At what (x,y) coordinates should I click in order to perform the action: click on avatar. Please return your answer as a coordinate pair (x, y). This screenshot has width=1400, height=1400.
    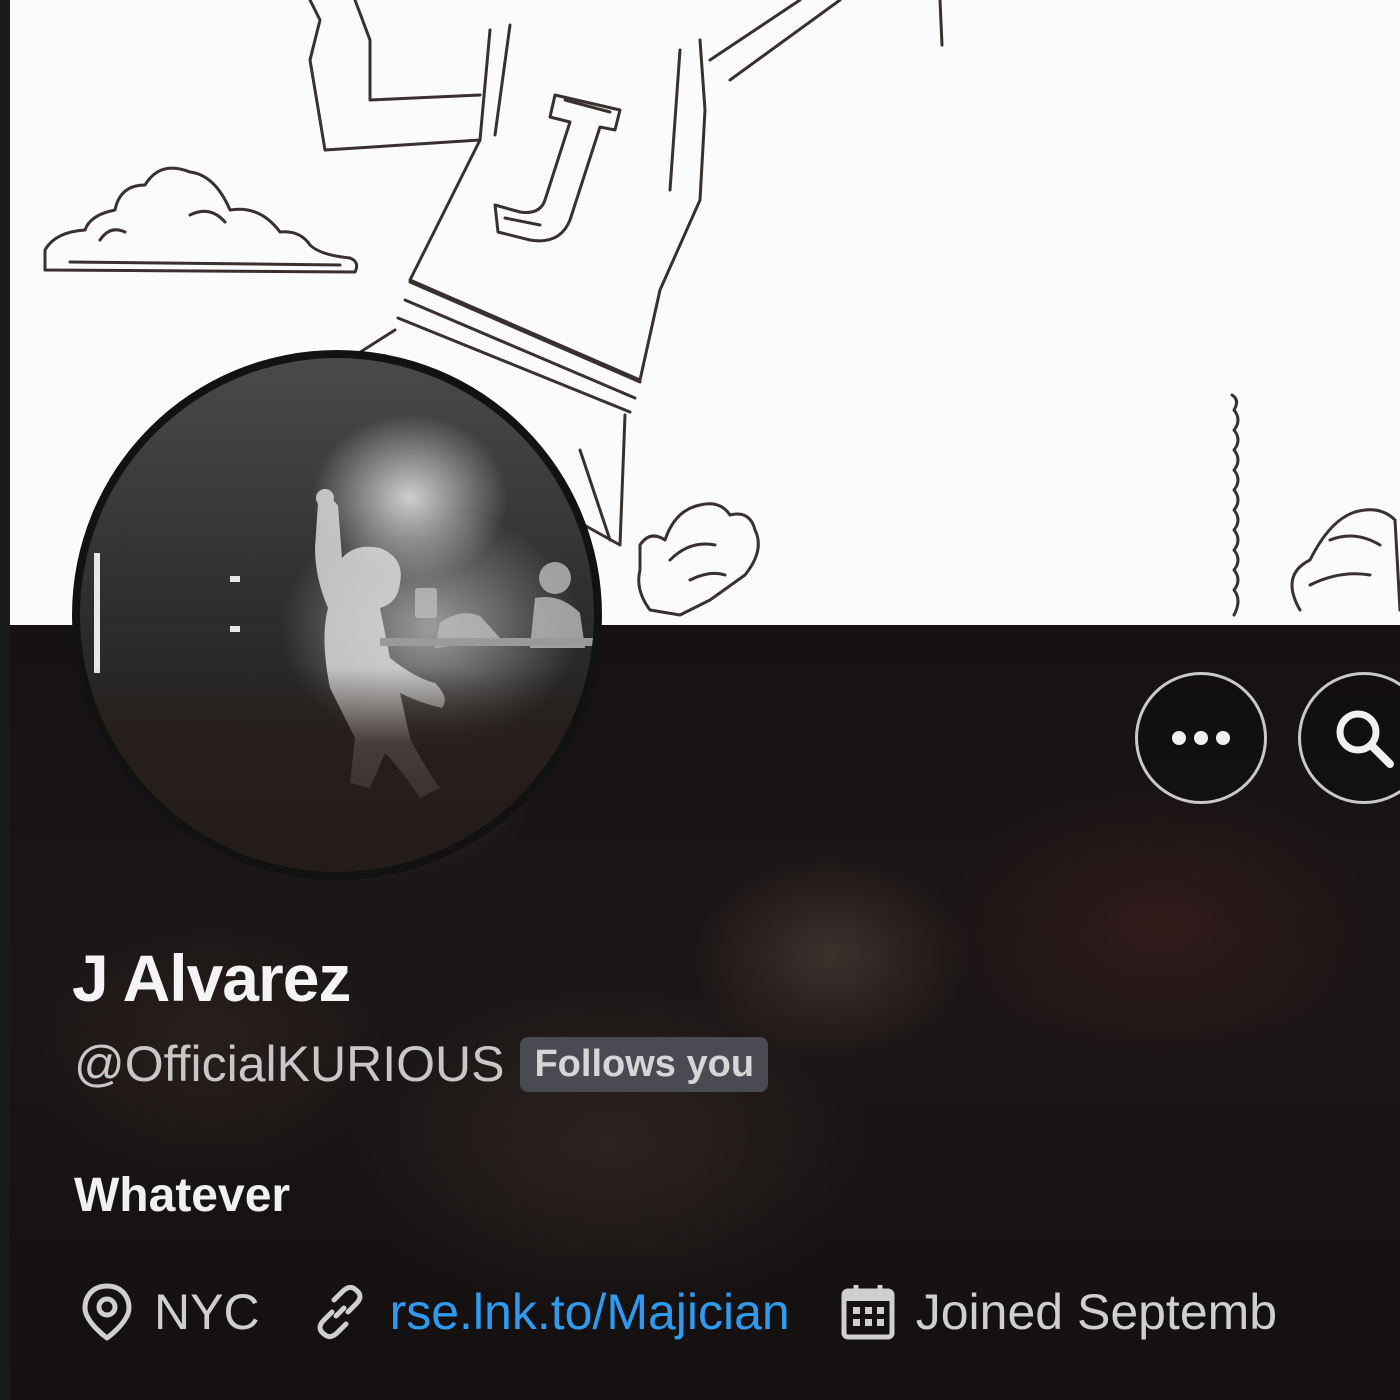
    Looking at the image, I should click on (337, 615).